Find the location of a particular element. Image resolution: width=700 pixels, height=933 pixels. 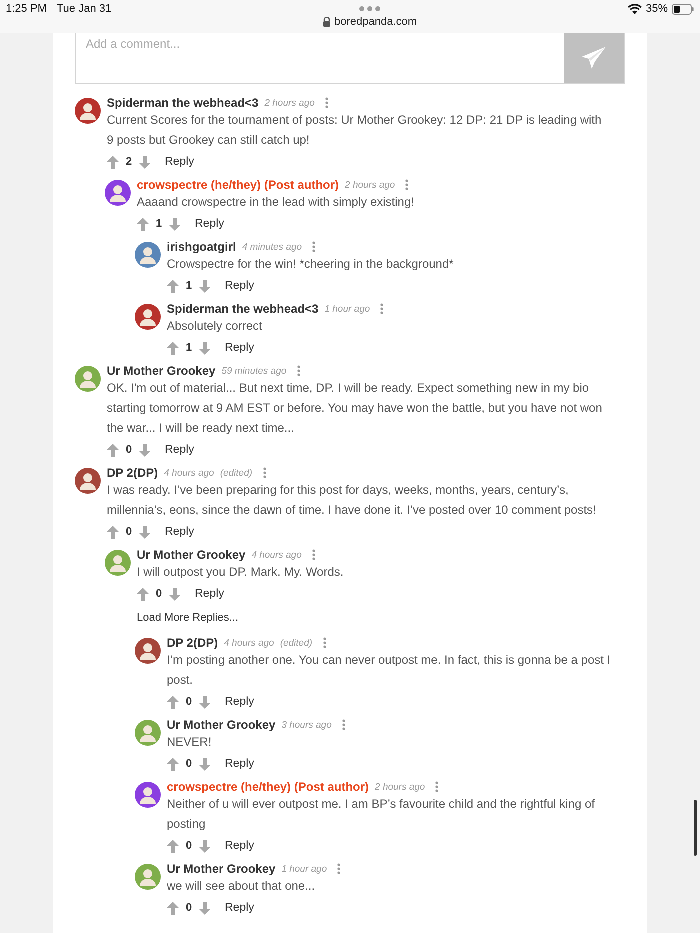

url: boredpanda.com is located at coordinates (376, 22).